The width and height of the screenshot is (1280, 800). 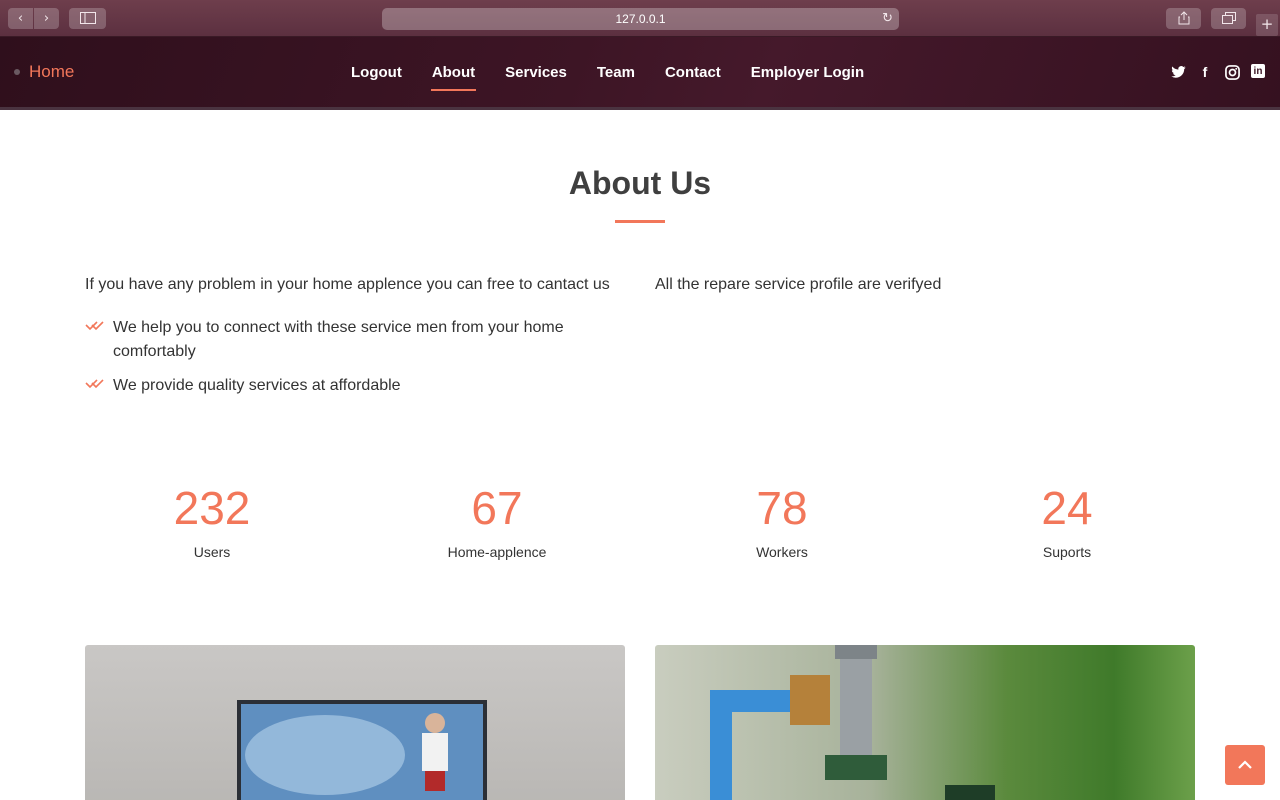 What do you see at coordinates (1217, 72) in the screenshot?
I see `social-links: f in` at bounding box center [1217, 72].